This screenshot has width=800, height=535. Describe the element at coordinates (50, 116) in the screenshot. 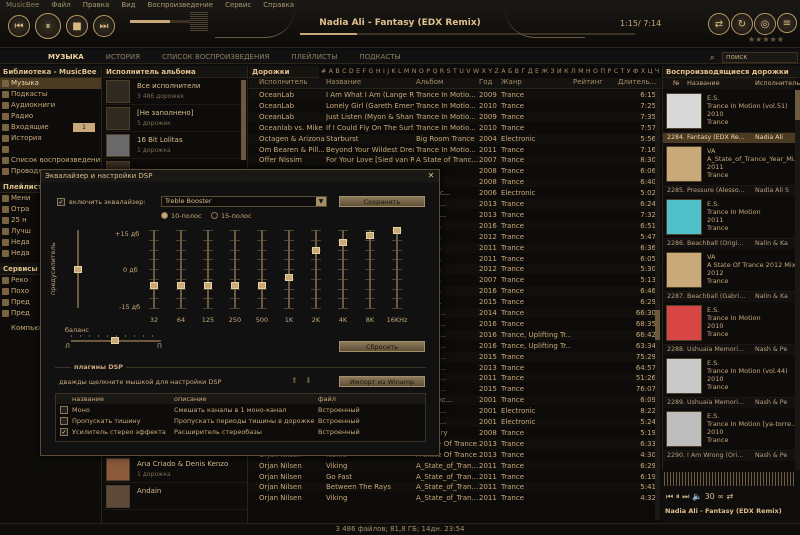

I see `library-item: Радио` at that location.